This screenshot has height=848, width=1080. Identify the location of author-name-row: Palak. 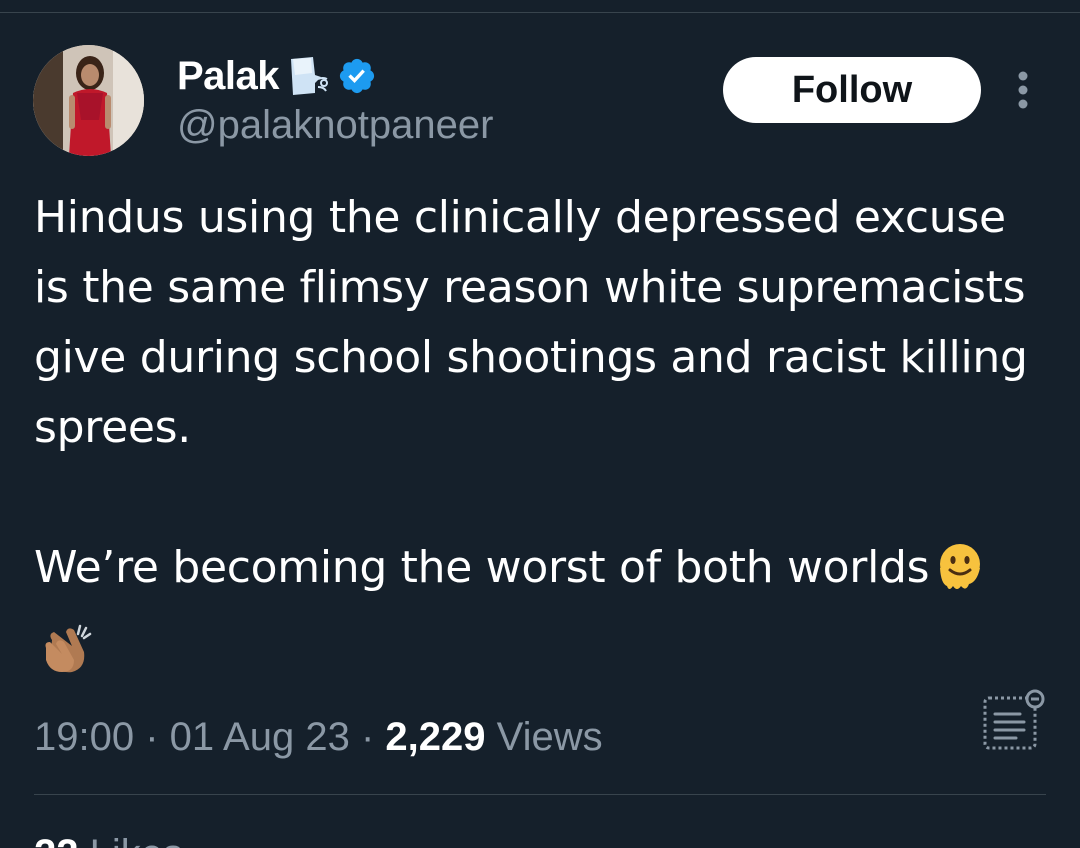
(277, 76).